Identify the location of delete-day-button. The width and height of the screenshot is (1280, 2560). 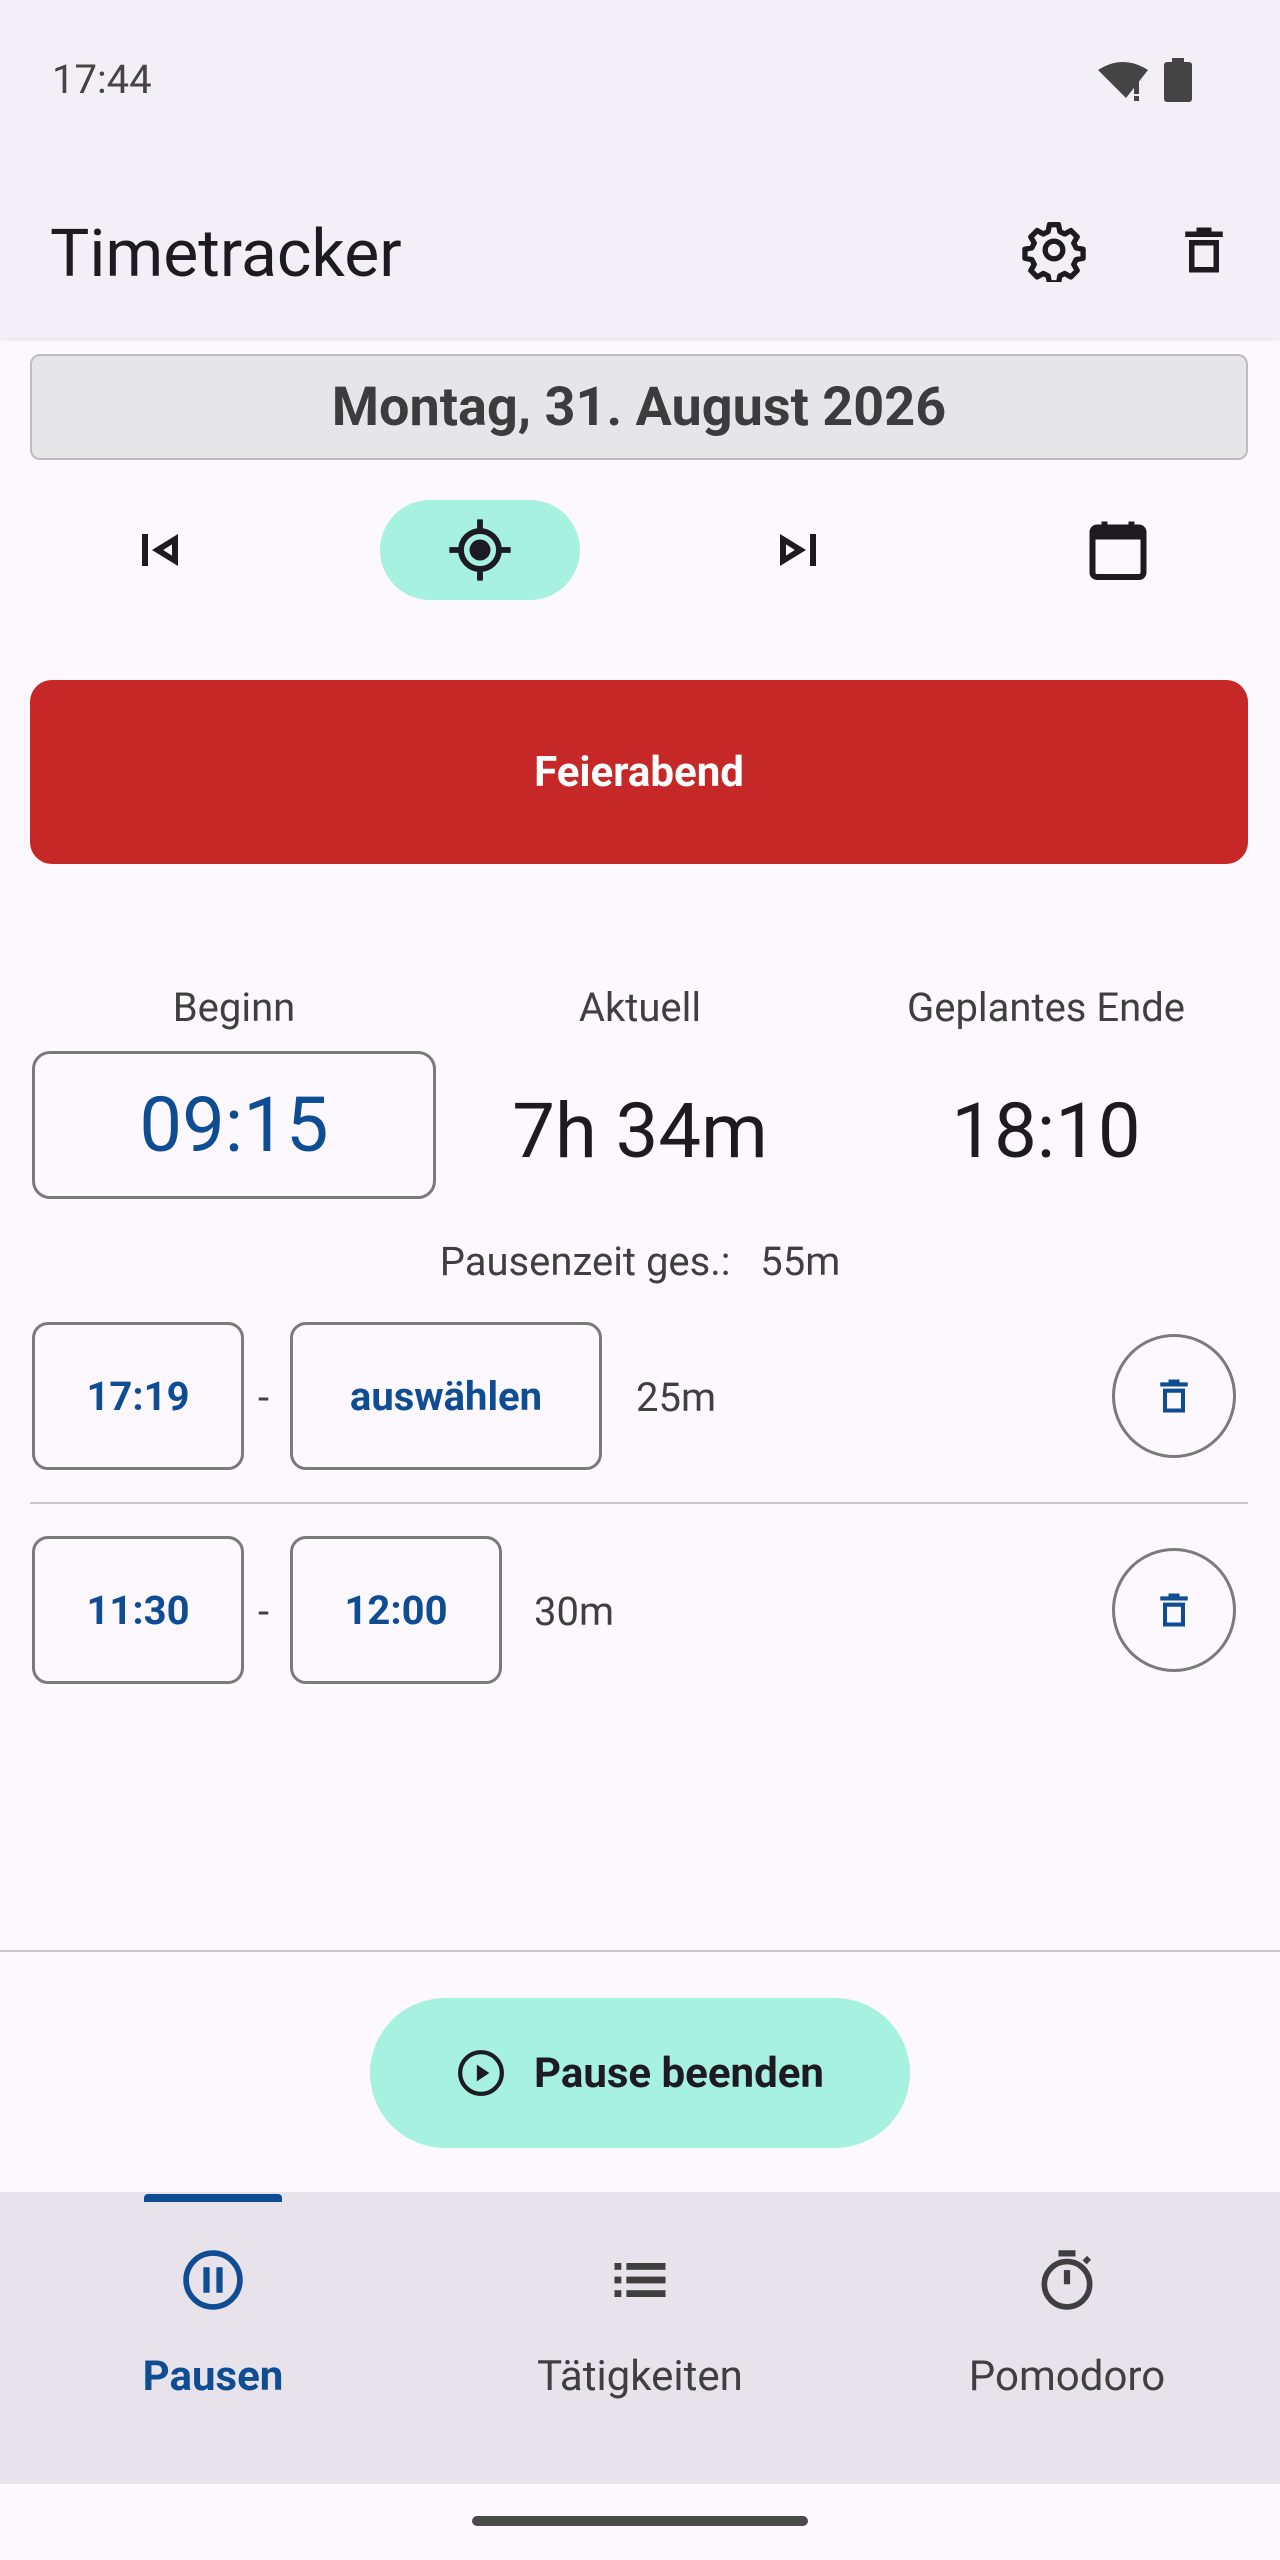
(1204, 250).